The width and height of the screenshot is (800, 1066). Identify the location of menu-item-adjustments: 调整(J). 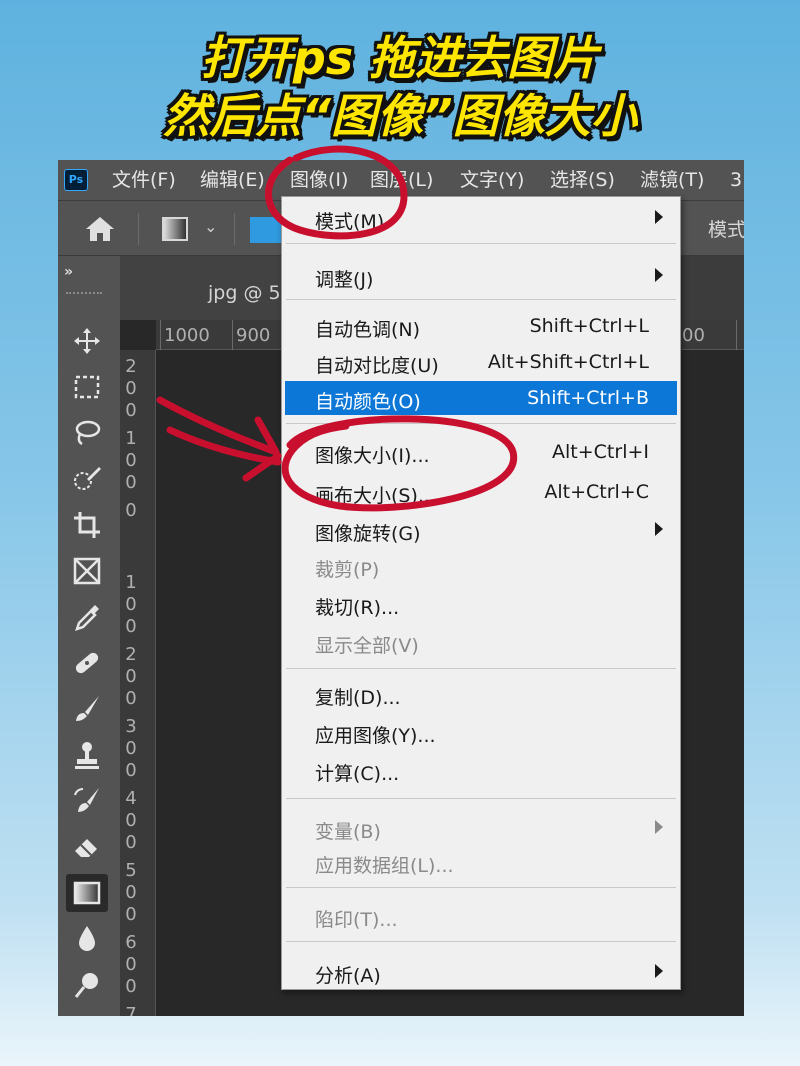
(481, 276).